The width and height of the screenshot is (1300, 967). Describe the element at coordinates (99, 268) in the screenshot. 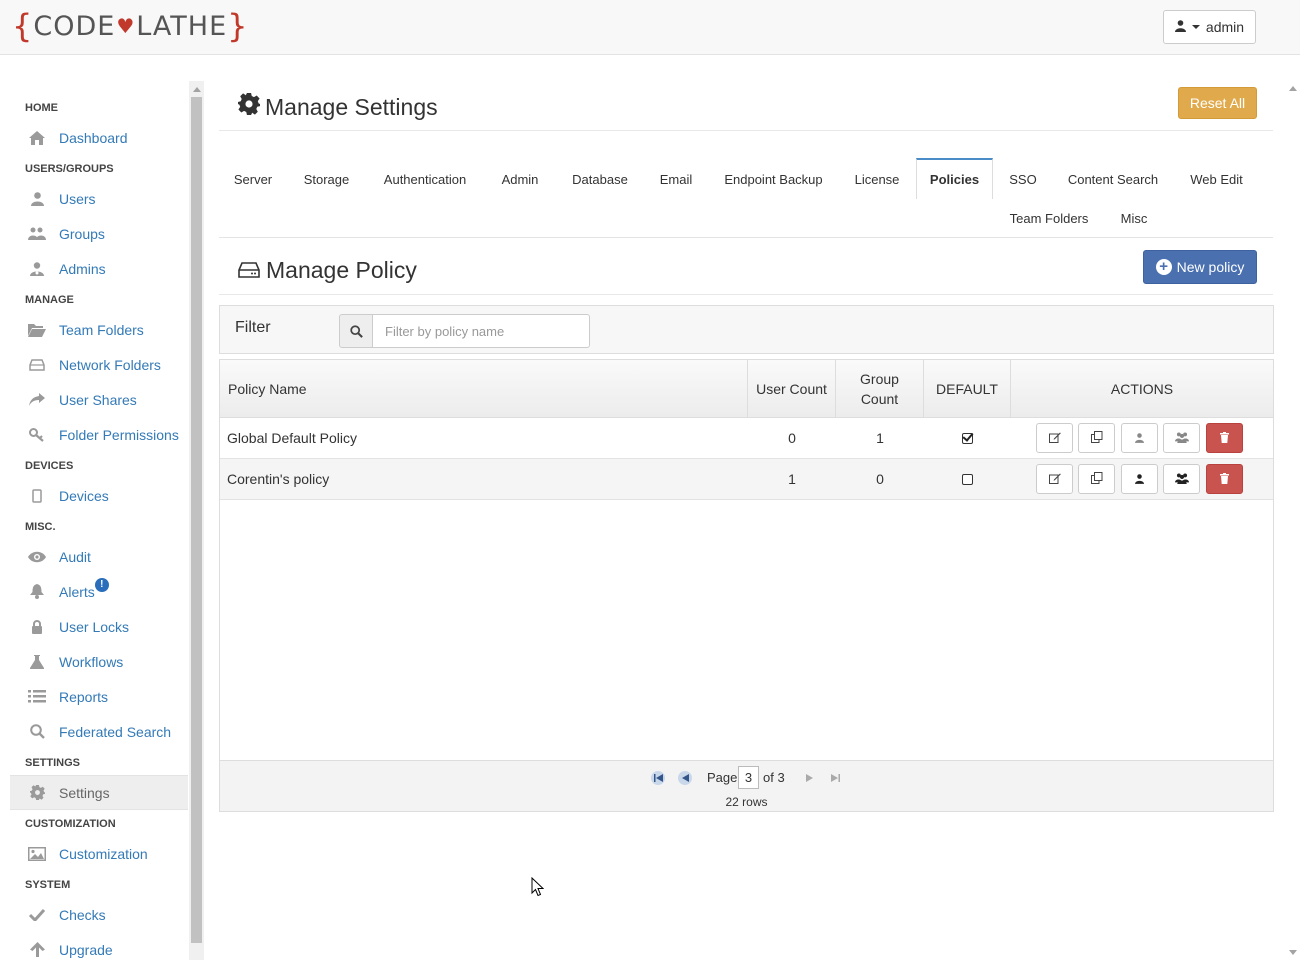

I see `sidebar-item-admins: Admins` at that location.